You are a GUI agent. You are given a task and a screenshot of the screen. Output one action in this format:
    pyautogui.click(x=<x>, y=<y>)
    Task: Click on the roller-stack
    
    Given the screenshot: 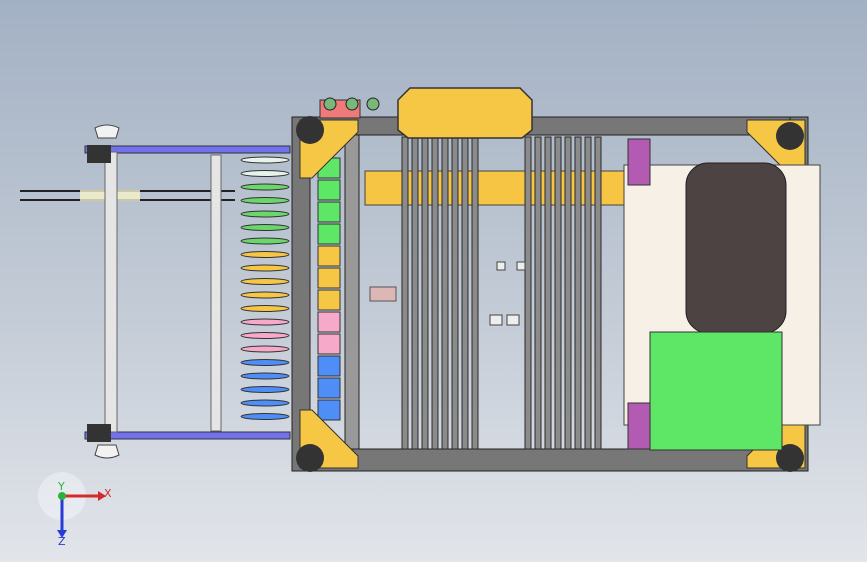 What is the action you would take?
    pyautogui.click(x=265, y=288)
    